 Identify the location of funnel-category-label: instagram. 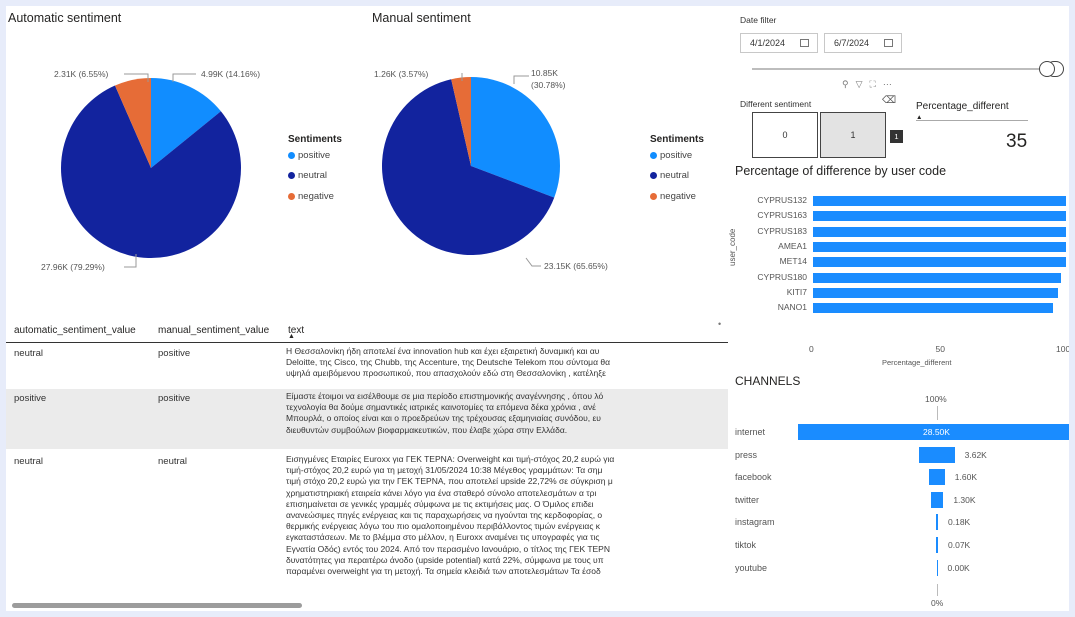
(755, 522).